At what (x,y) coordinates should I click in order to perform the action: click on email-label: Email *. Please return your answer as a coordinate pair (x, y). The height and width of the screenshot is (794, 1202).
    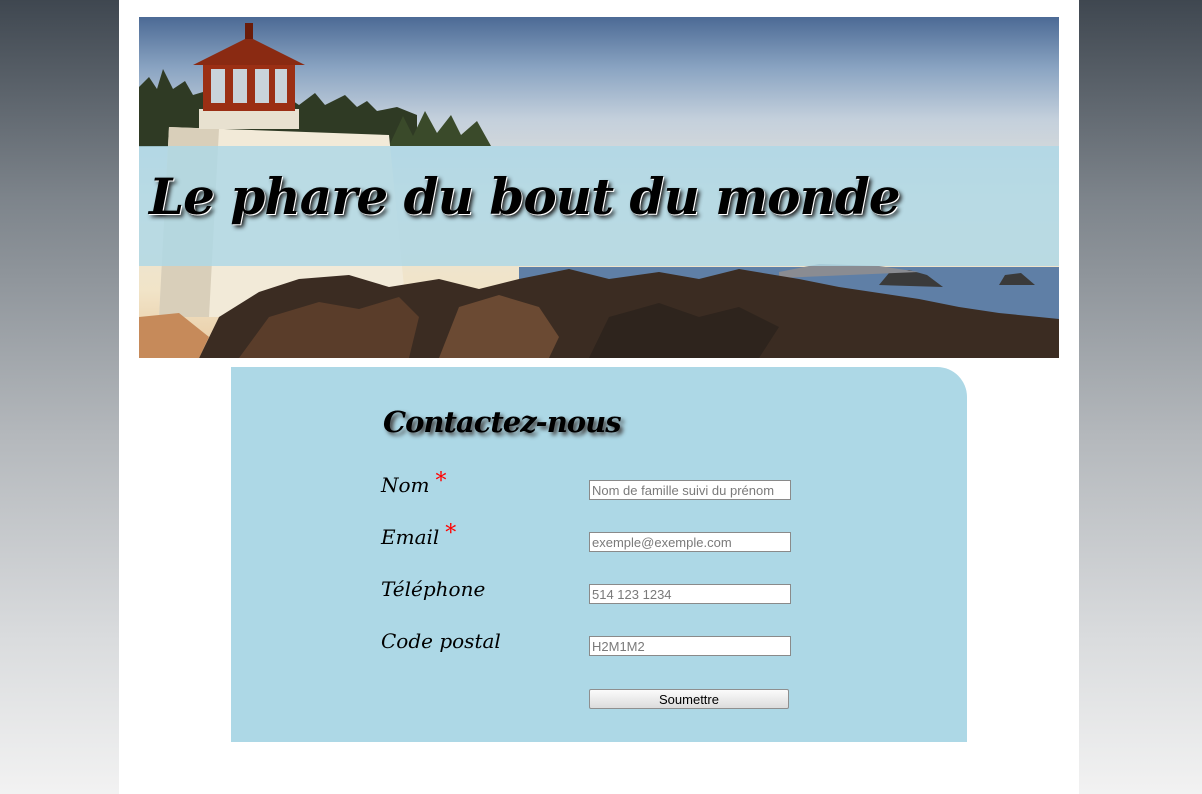
    Looking at the image, I should click on (418, 535).